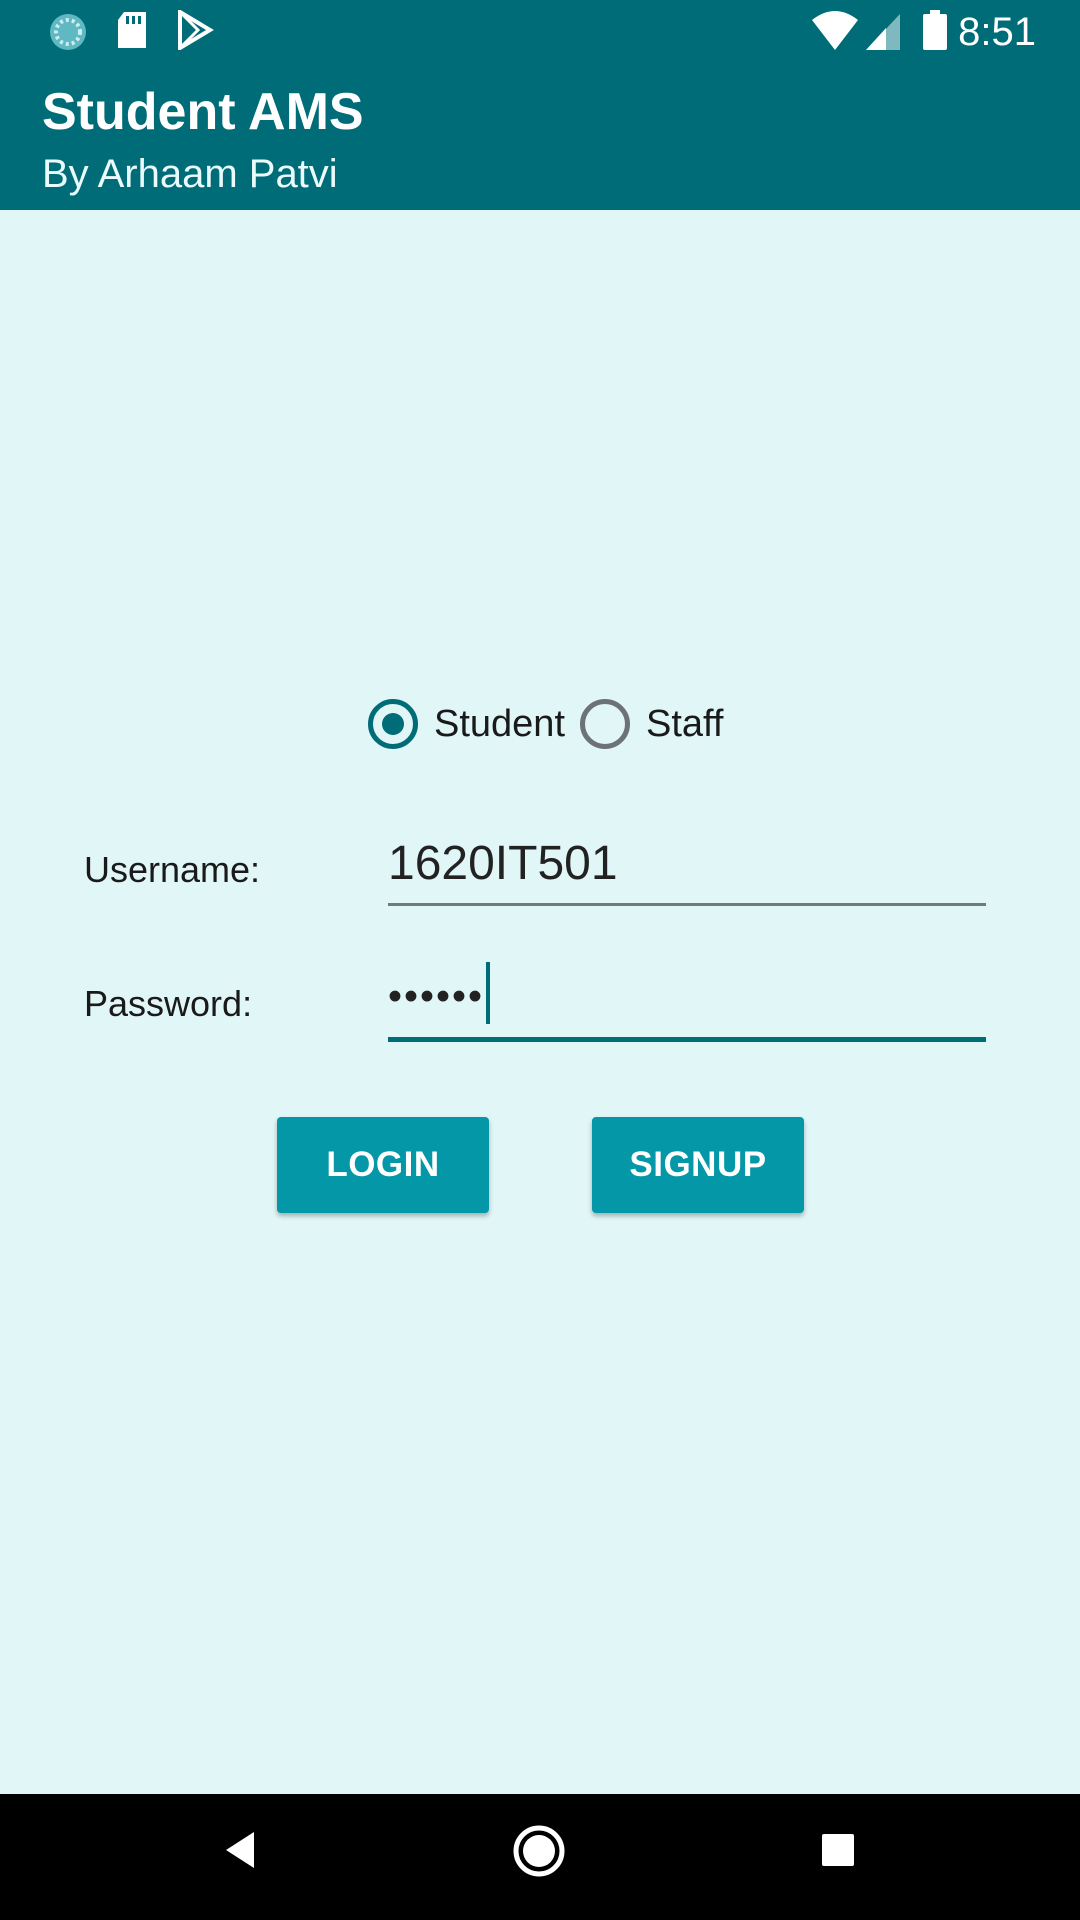 This screenshot has height=1920, width=1080. Describe the element at coordinates (68, 34) in the screenshot. I see `sync-icon` at that location.